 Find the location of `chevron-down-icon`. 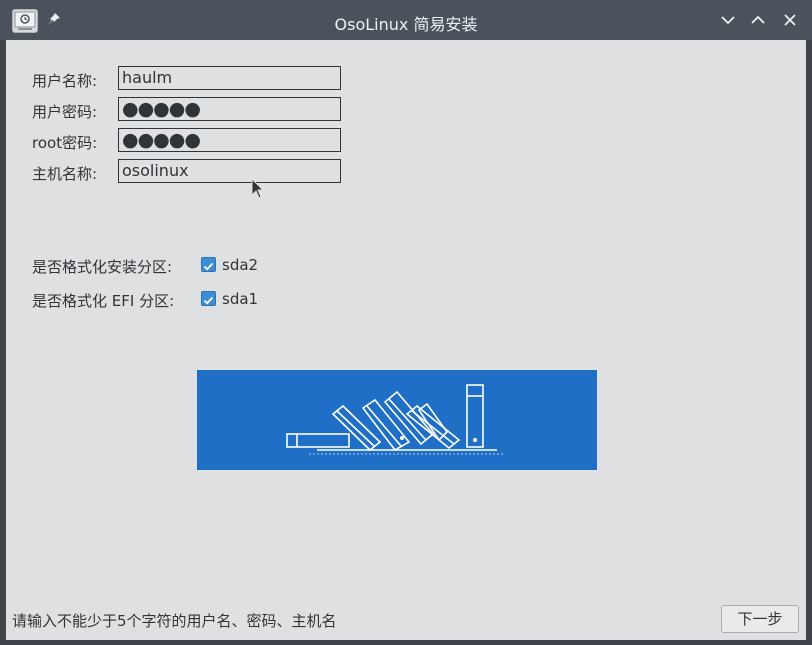

chevron-down-icon is located at coordinates (728, 20).